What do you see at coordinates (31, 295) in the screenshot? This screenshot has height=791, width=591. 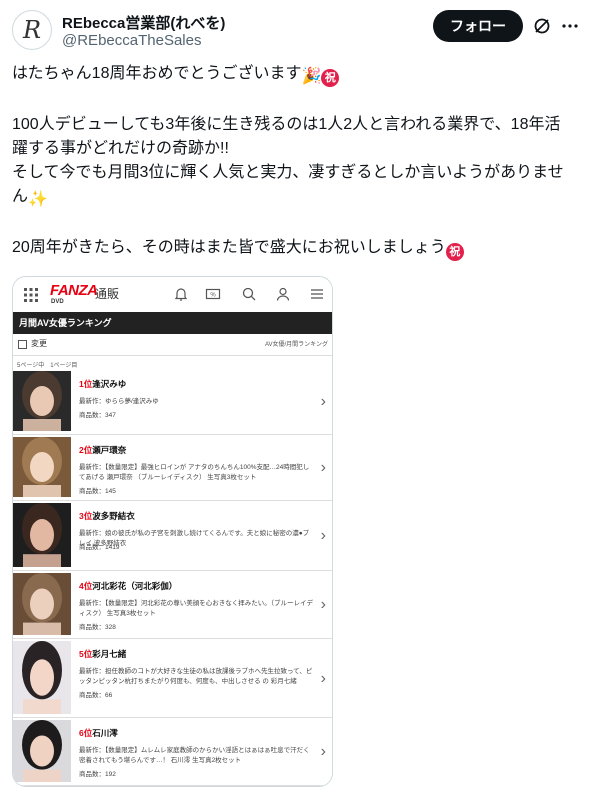 I see `grid-menu-icon` at bounding box center [31, 295].